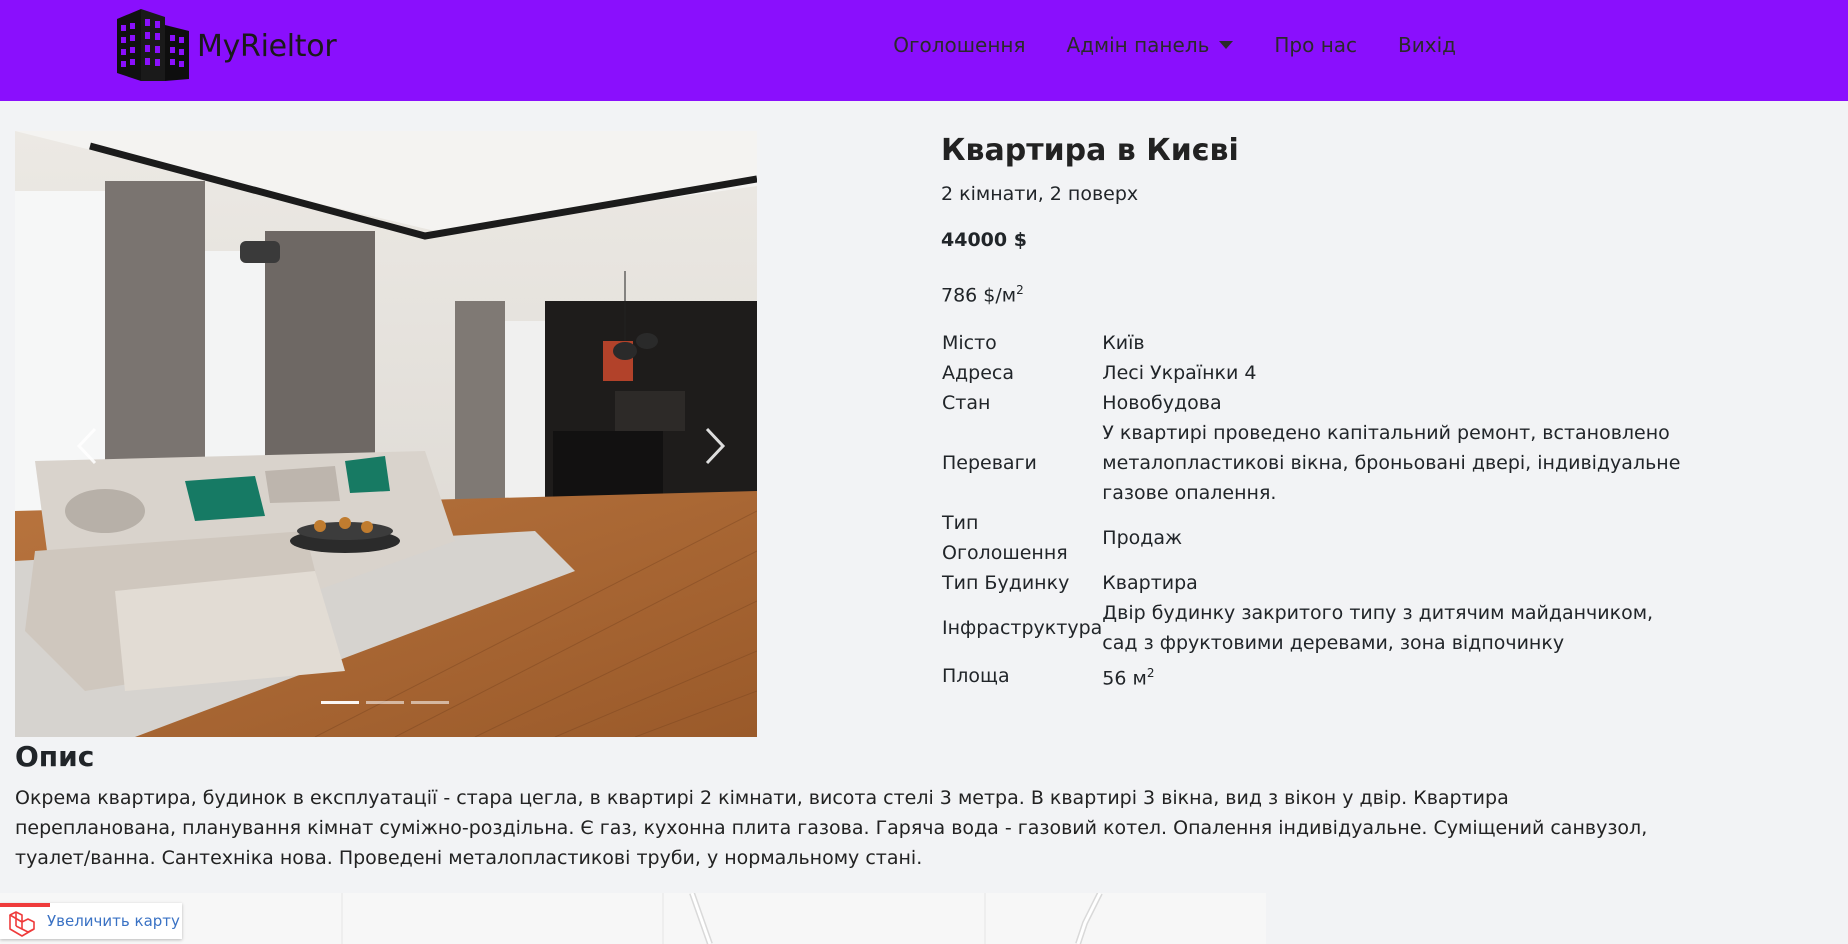  What do you see at coordinates (1311, 583) in the screenshot?
I see `table-row: Тип Будинку Квартира` at bounding box center [1311, 583].